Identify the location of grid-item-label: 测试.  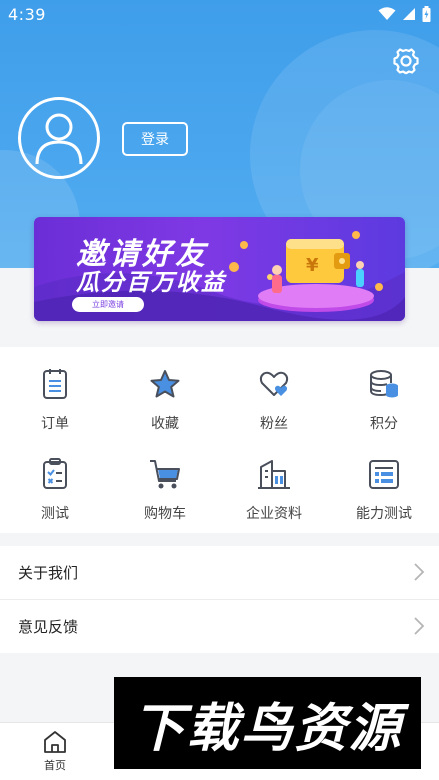
(55, 514).